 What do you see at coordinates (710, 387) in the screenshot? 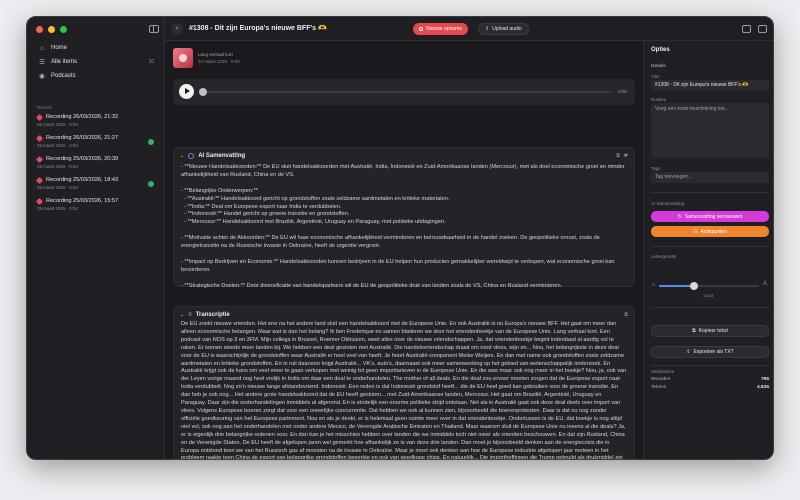
I see `stat-characters: Tekens 4.835` at bounding box center [710, 387].